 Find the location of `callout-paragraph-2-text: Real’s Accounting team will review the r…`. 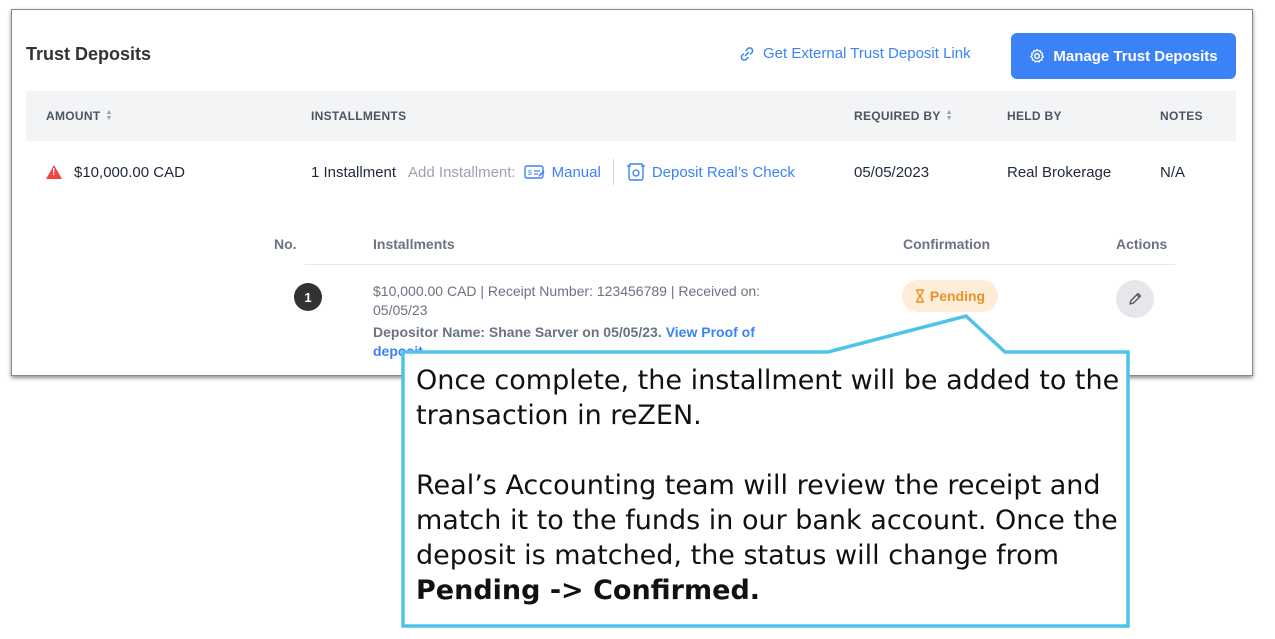

callout-paragraph-2-text: Real’s Accounting team will review the r… is located at coordinates (767, 520).